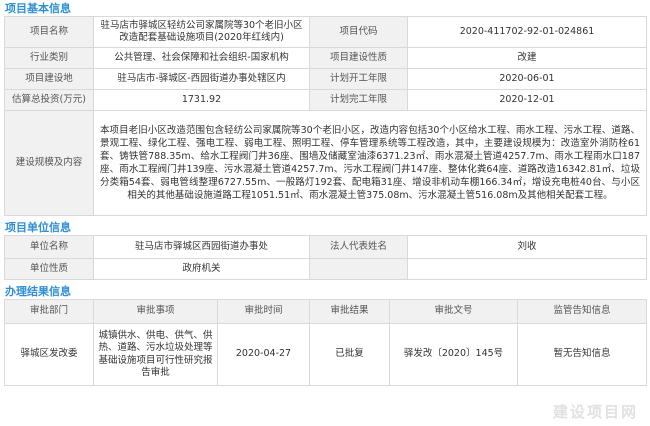  What do you see at coordinates (527, 79) in the screenshot?
I see `value-start-date: 2020-06-01` at bounding box center [527, 79].